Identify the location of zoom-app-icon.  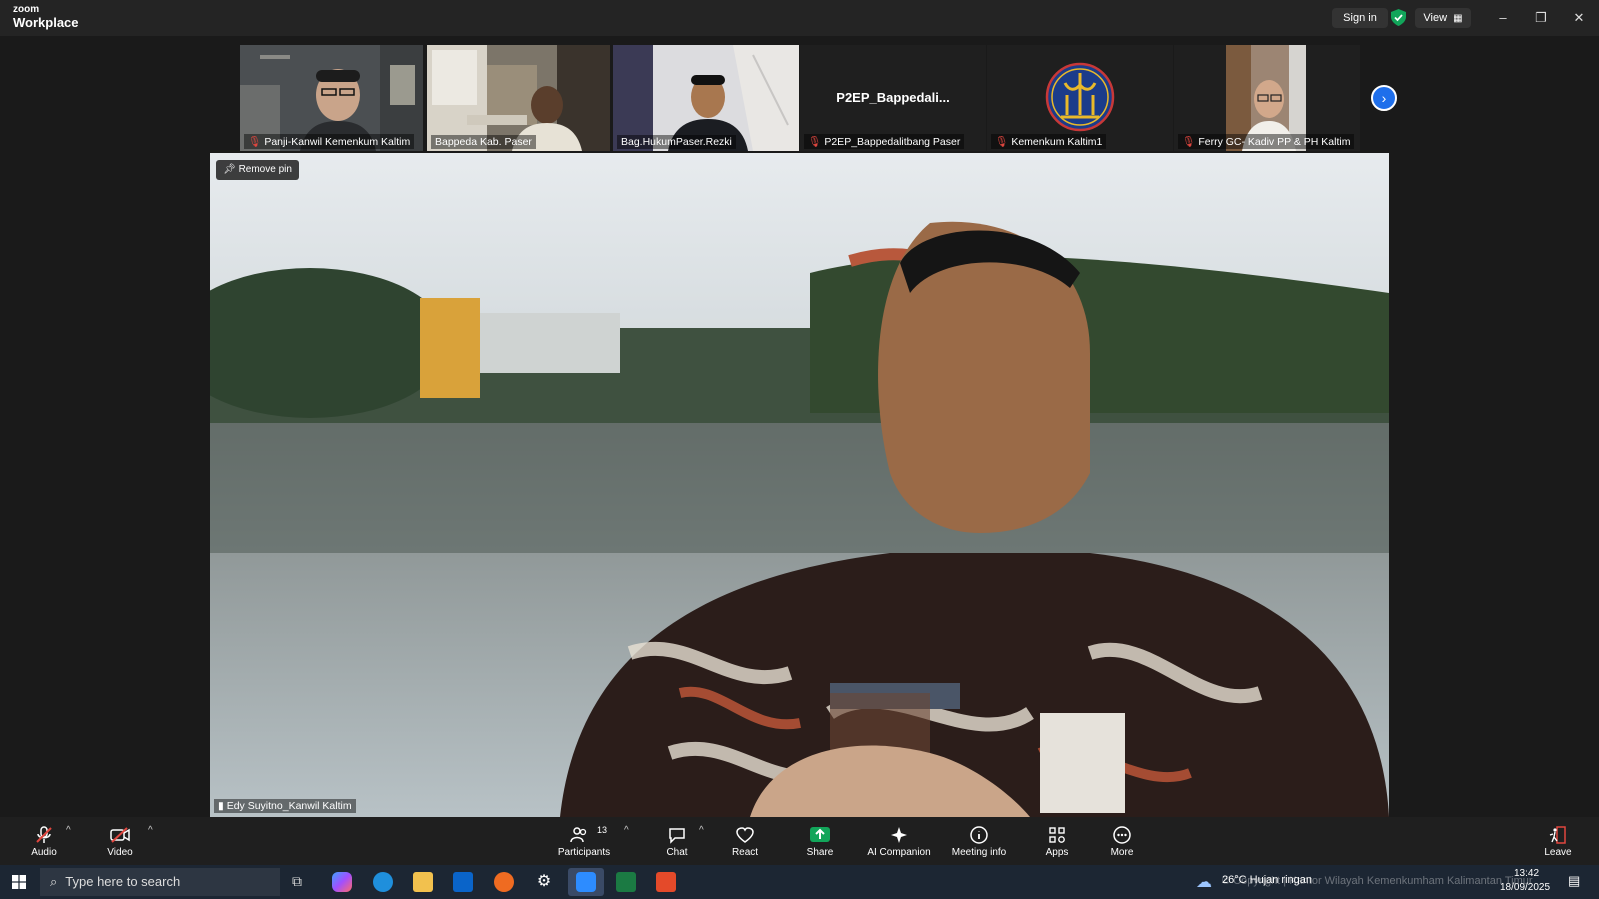
(586, 882).